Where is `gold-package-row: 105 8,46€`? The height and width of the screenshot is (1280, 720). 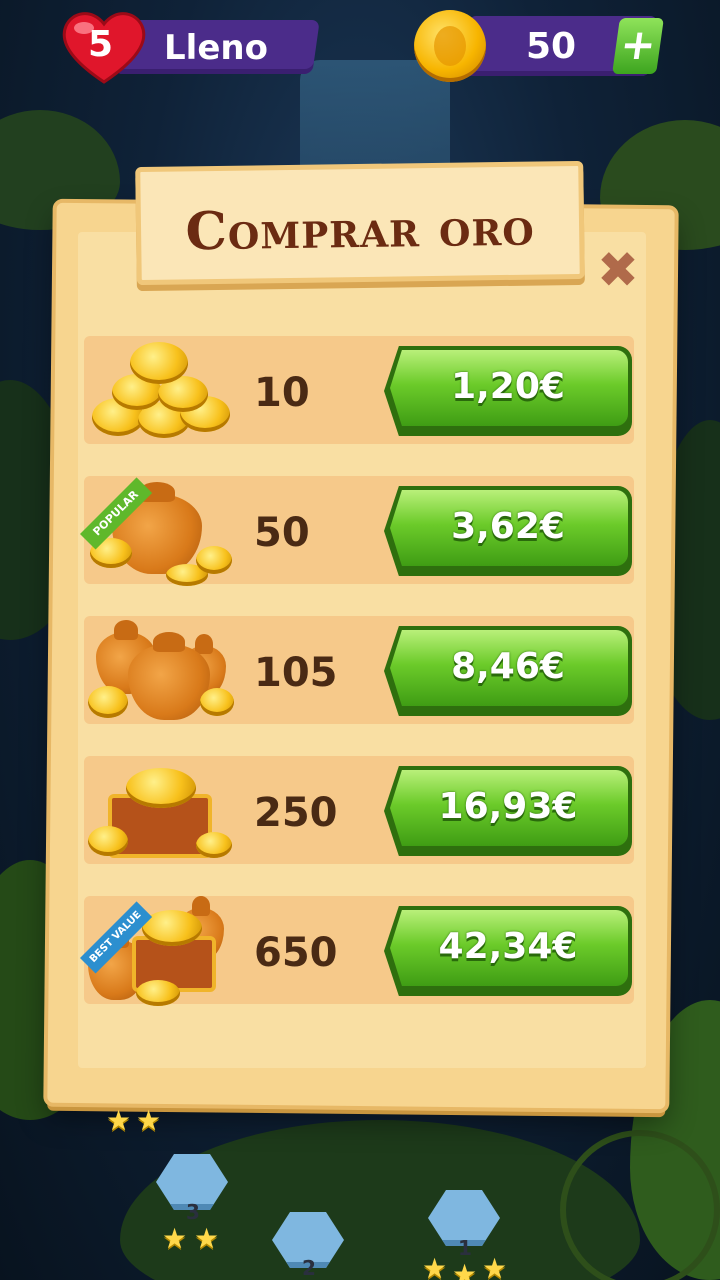
gold-package-row: 105 8,46€ is located at coordinates (359, 670).